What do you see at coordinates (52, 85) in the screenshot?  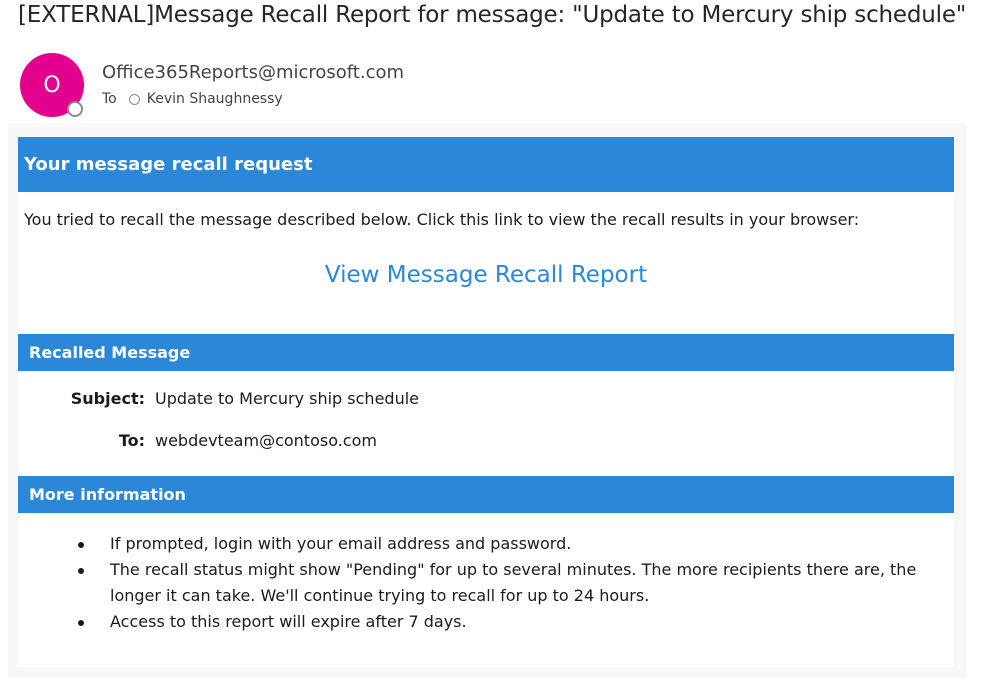 I see `avatar-initial: O` at bounding box center [52, 85].